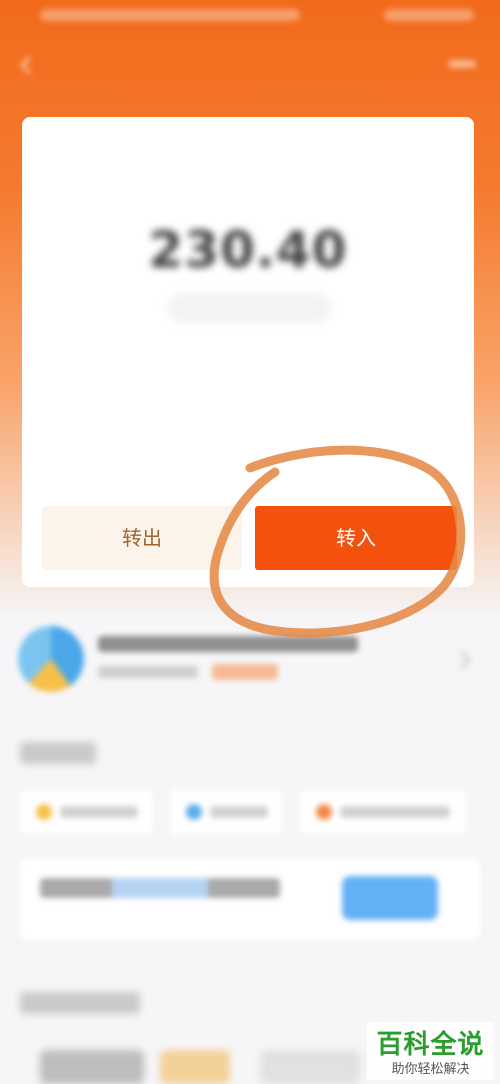  What do you see at coordinates (324, 812) in the screenshot?
I see `gift-icon` at bounding box center [324, 812].